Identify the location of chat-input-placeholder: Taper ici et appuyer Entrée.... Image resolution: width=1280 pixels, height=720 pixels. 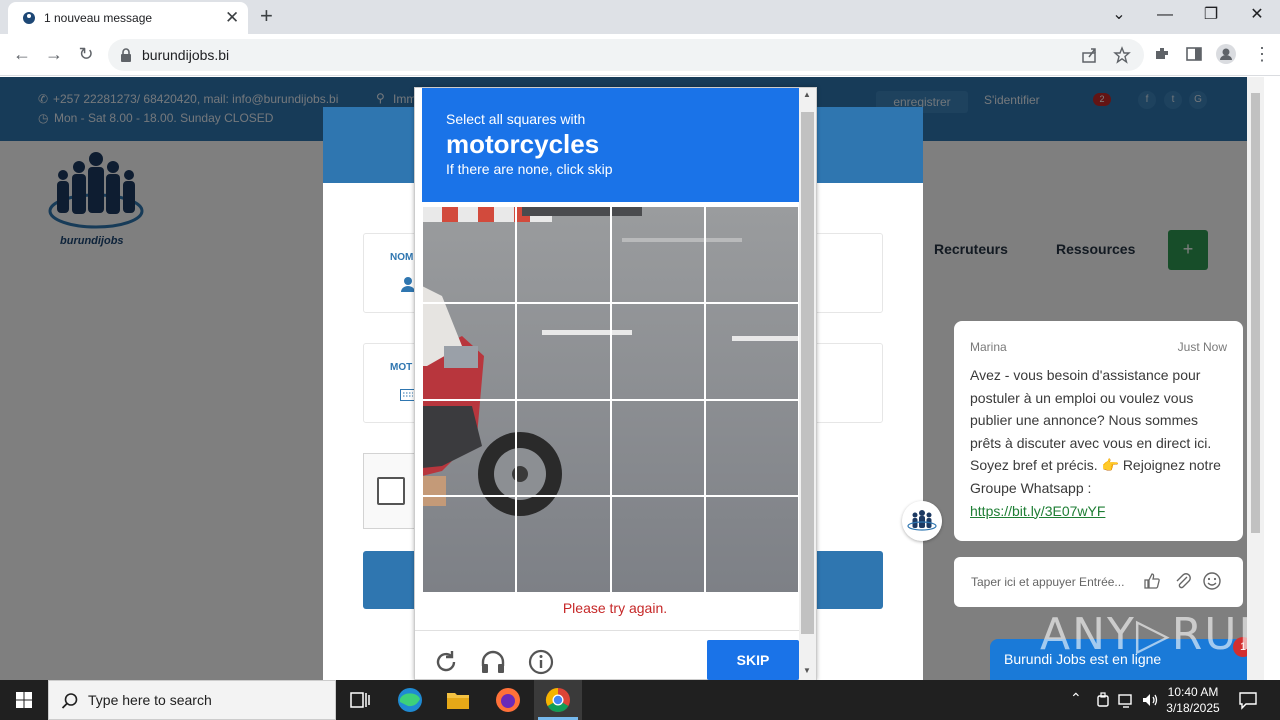
(1048, 582).